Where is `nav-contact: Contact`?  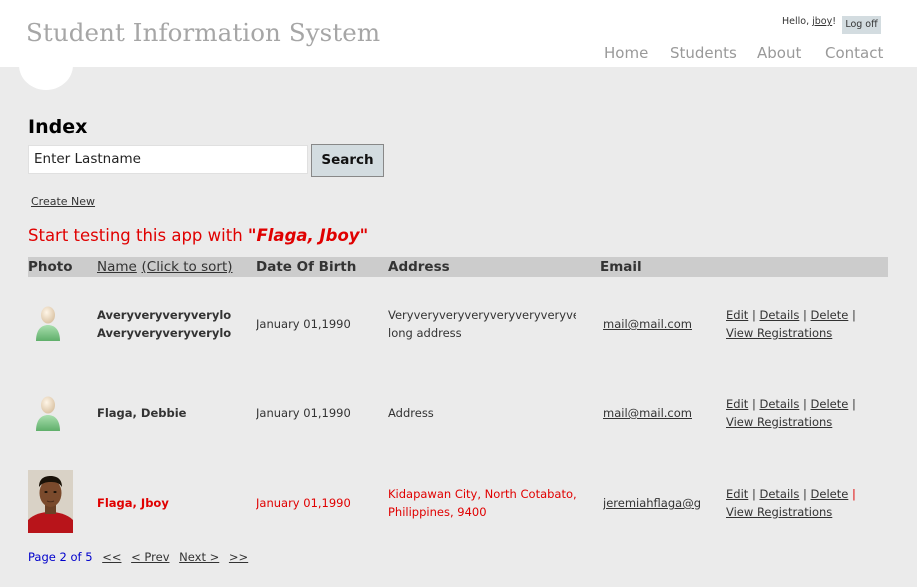 nav-contact: Contact is located at coordinates (854, 53).